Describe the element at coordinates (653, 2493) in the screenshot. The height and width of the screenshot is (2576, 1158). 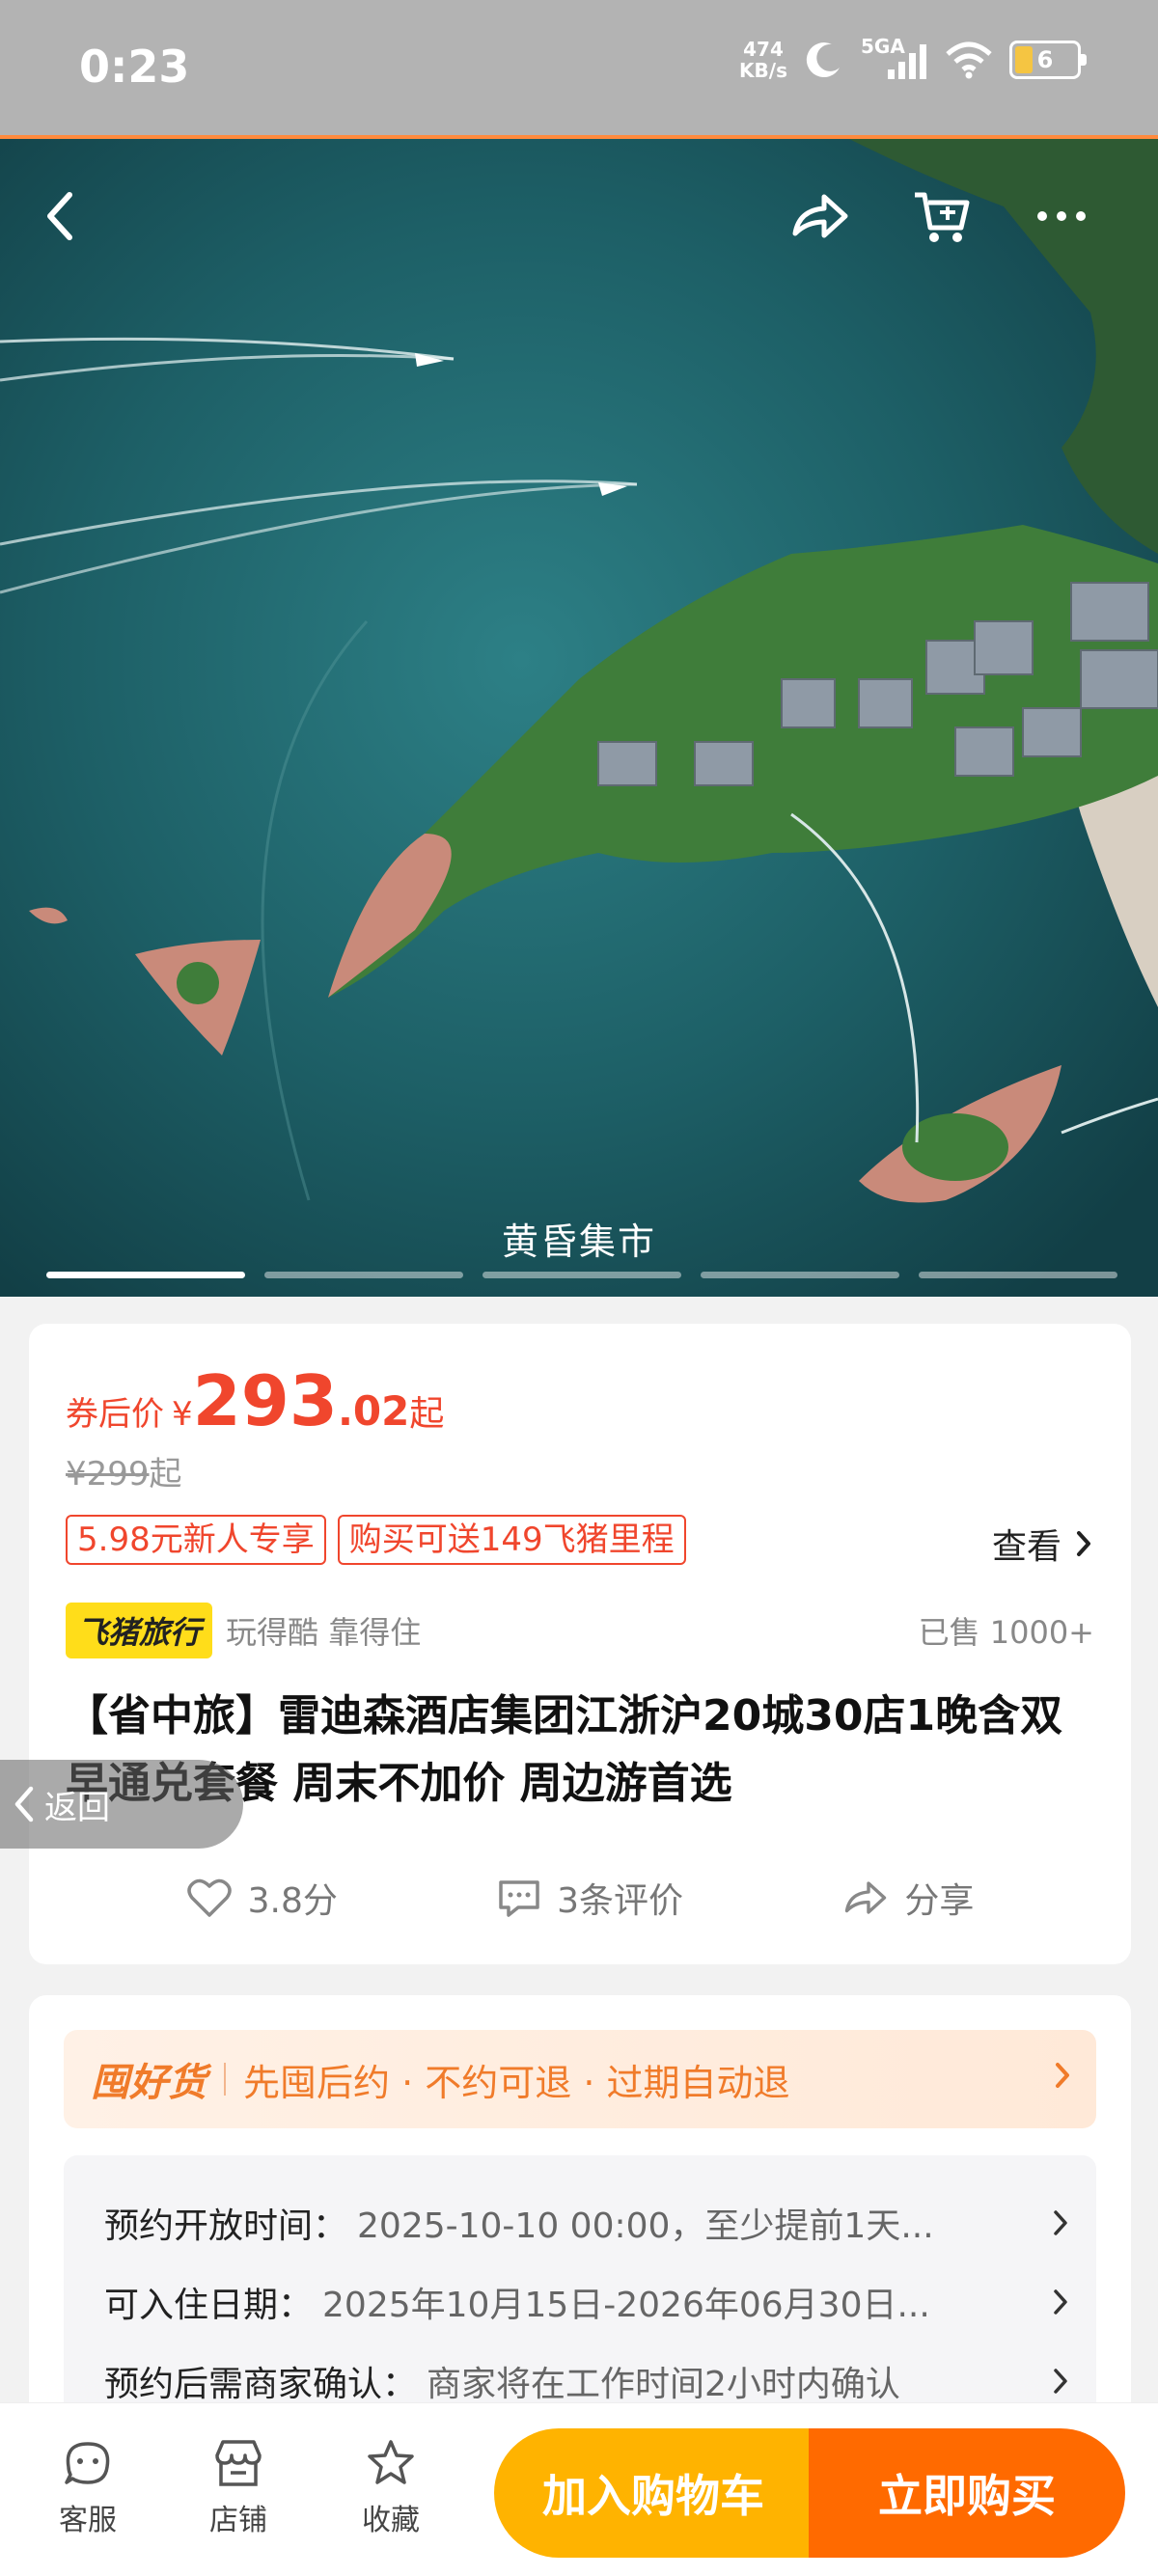
I see `add-to-cart-button: 加入购物车` at that location.